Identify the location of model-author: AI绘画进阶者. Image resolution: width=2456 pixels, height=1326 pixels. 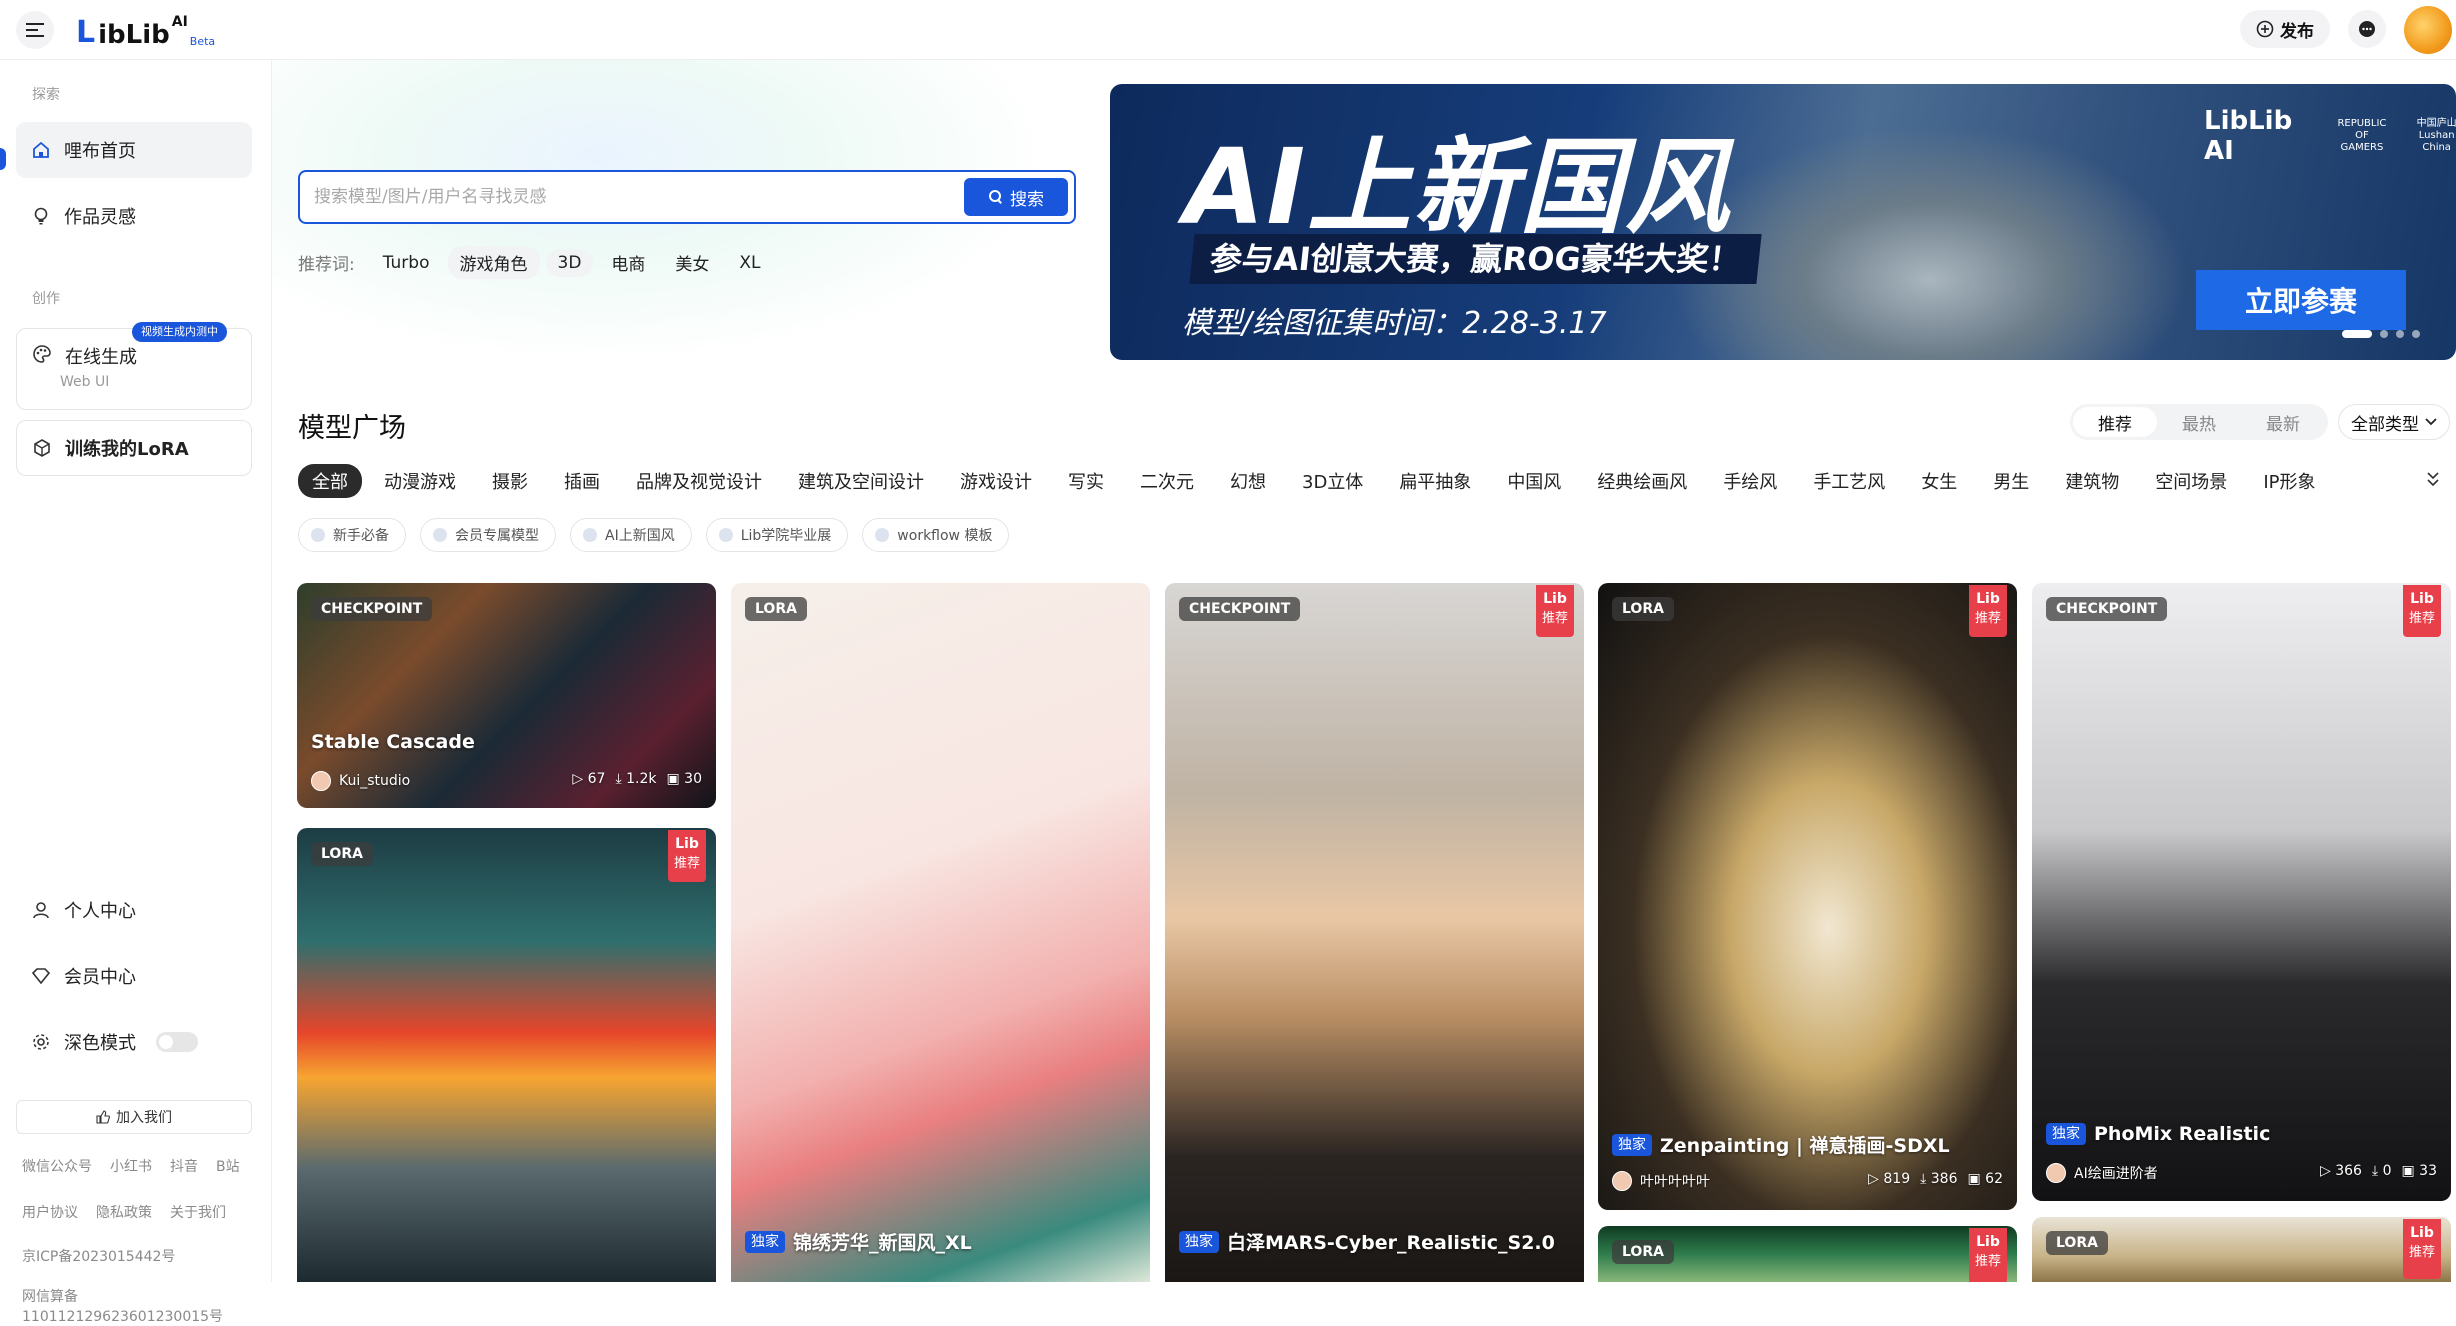
(2102, 1173).